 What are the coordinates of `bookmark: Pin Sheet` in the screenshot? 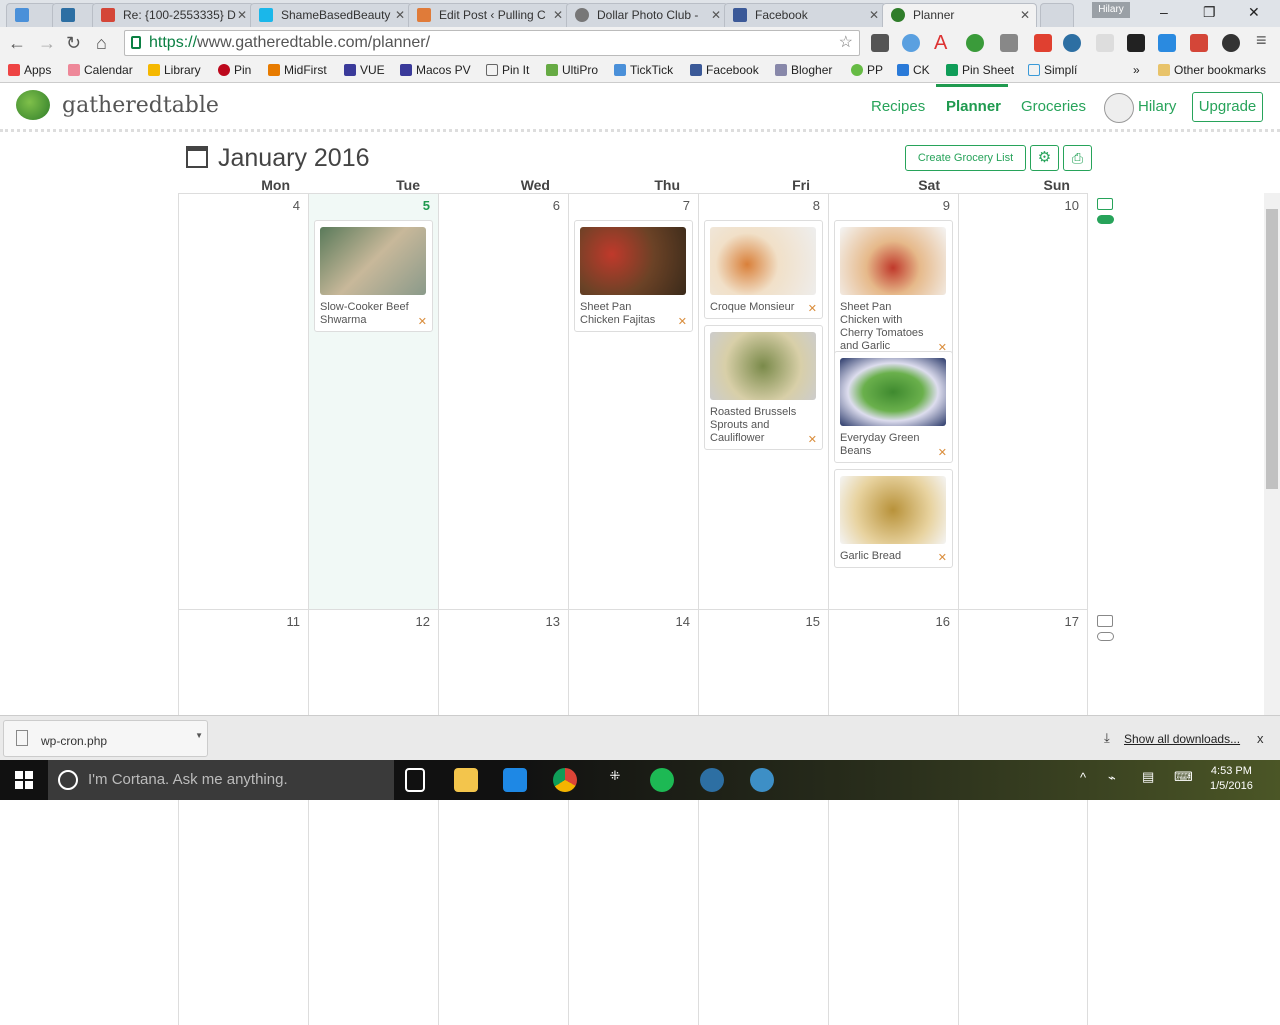 It's located at (980, 70).